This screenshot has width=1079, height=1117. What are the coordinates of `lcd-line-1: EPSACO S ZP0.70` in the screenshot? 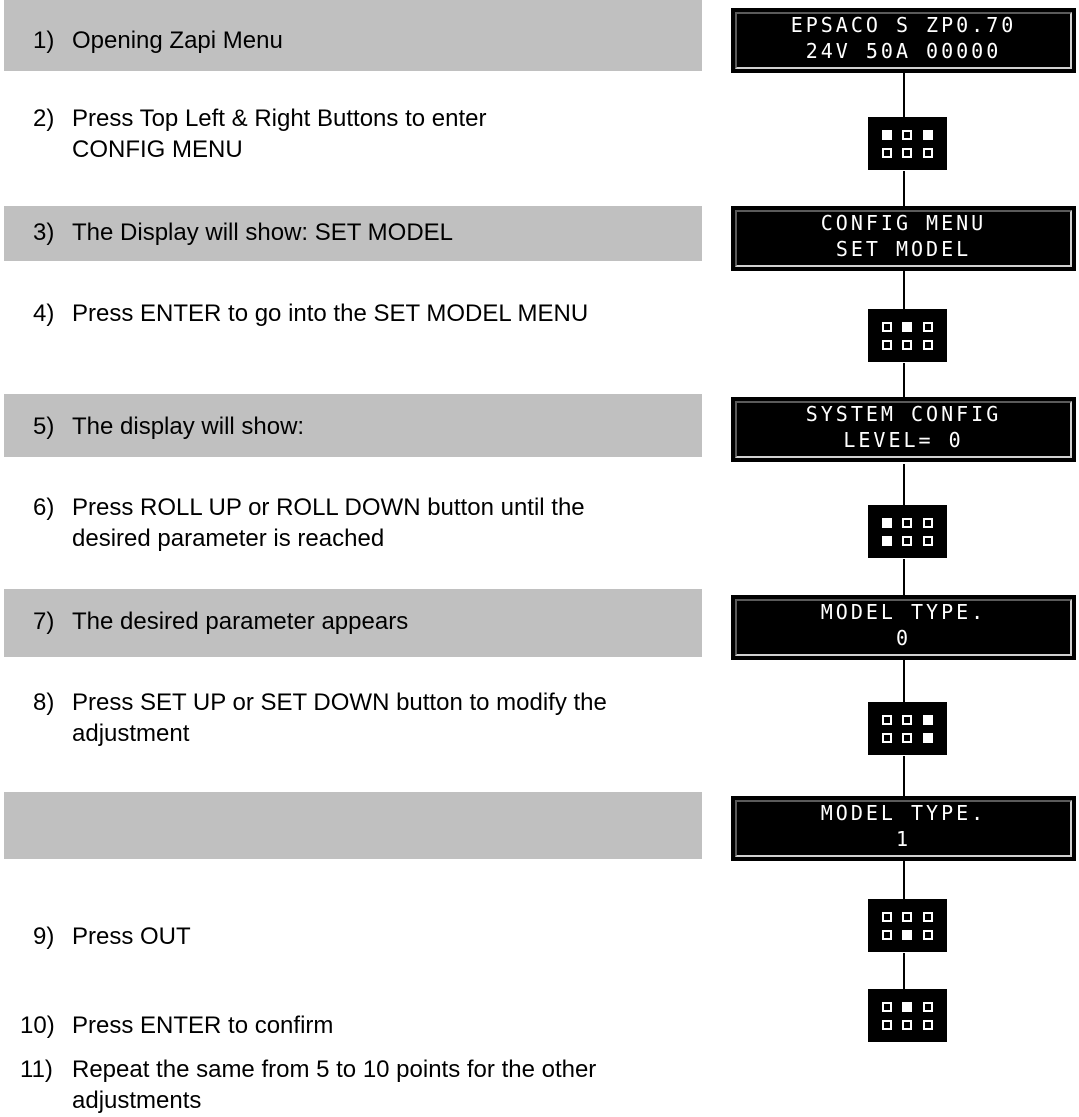 It's located at (903, 25).